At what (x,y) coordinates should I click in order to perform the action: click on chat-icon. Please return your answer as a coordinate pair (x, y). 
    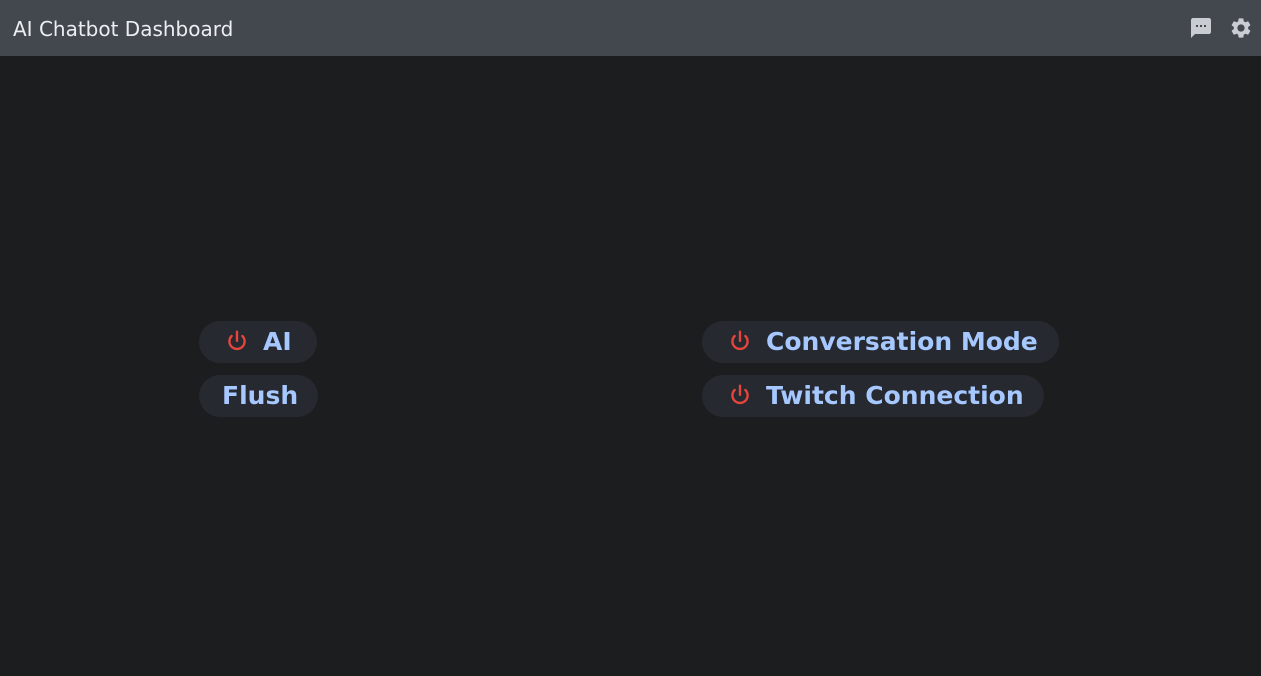
    Looking at the image, I should click on (1201, 28).